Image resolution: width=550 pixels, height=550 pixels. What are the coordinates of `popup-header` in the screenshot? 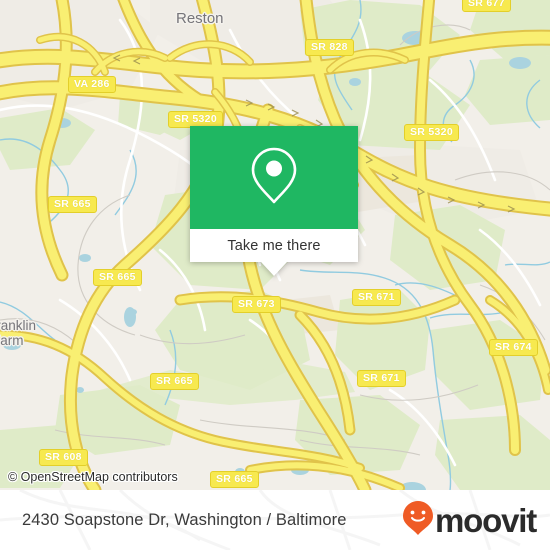 It's located at (274, 177).